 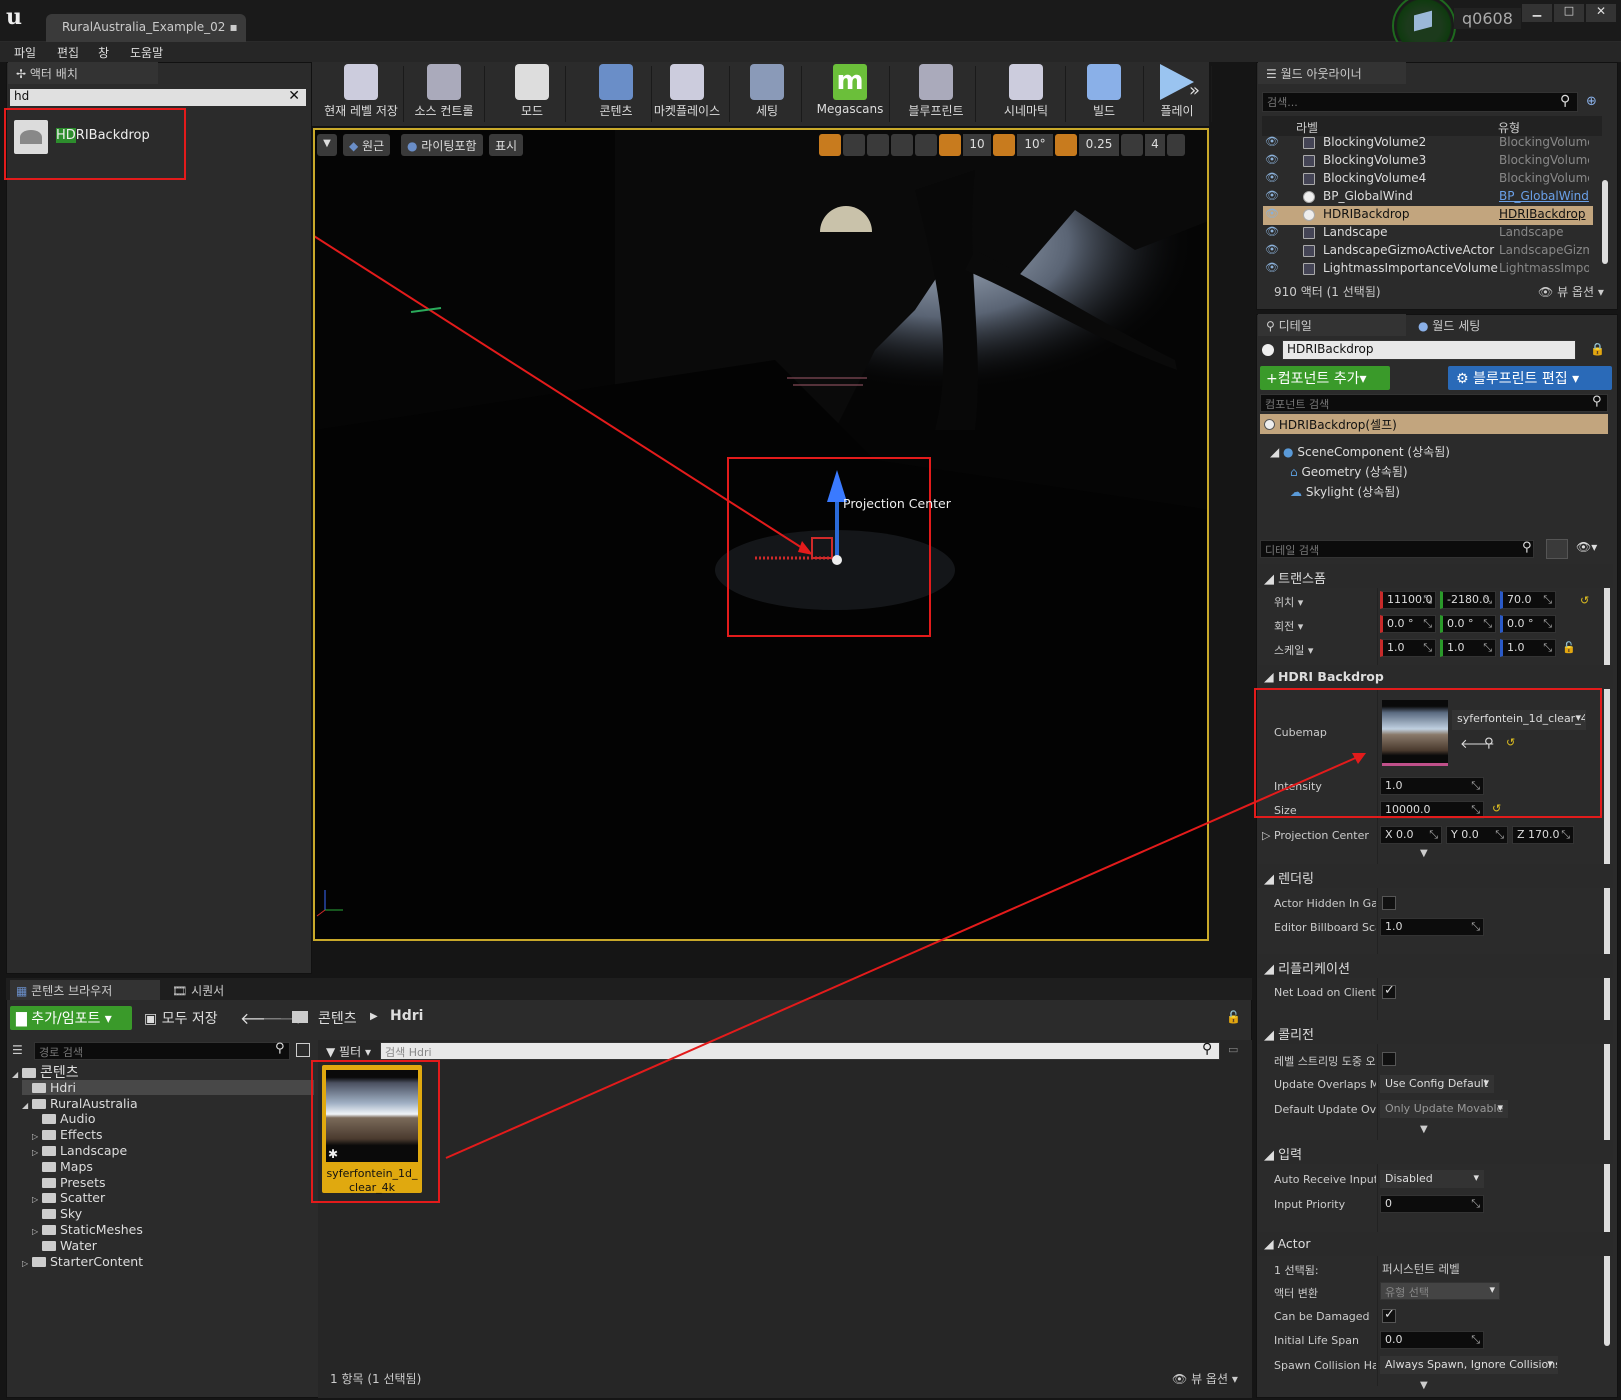 What do you see at coordinates (1528, 648) in the screenshot?
I see `scale-z: 1.0` at bounding box center [1528, 648].